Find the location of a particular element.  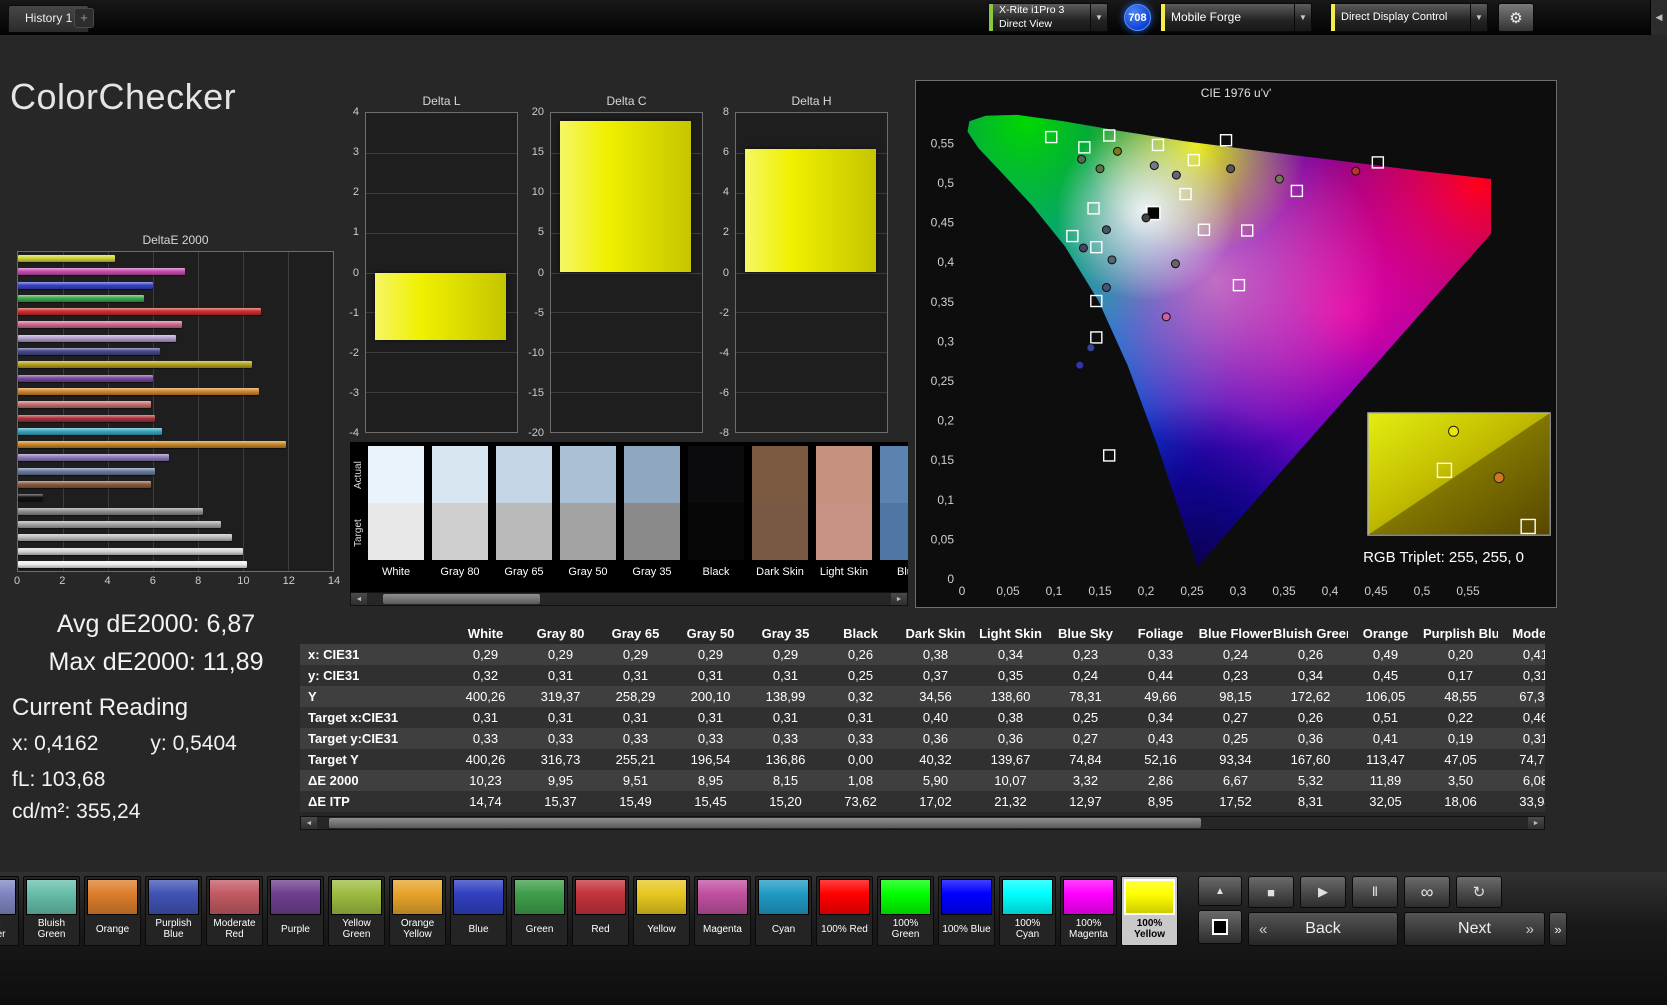

table-cell: 52,16 is located at coordinates (1160, 759).